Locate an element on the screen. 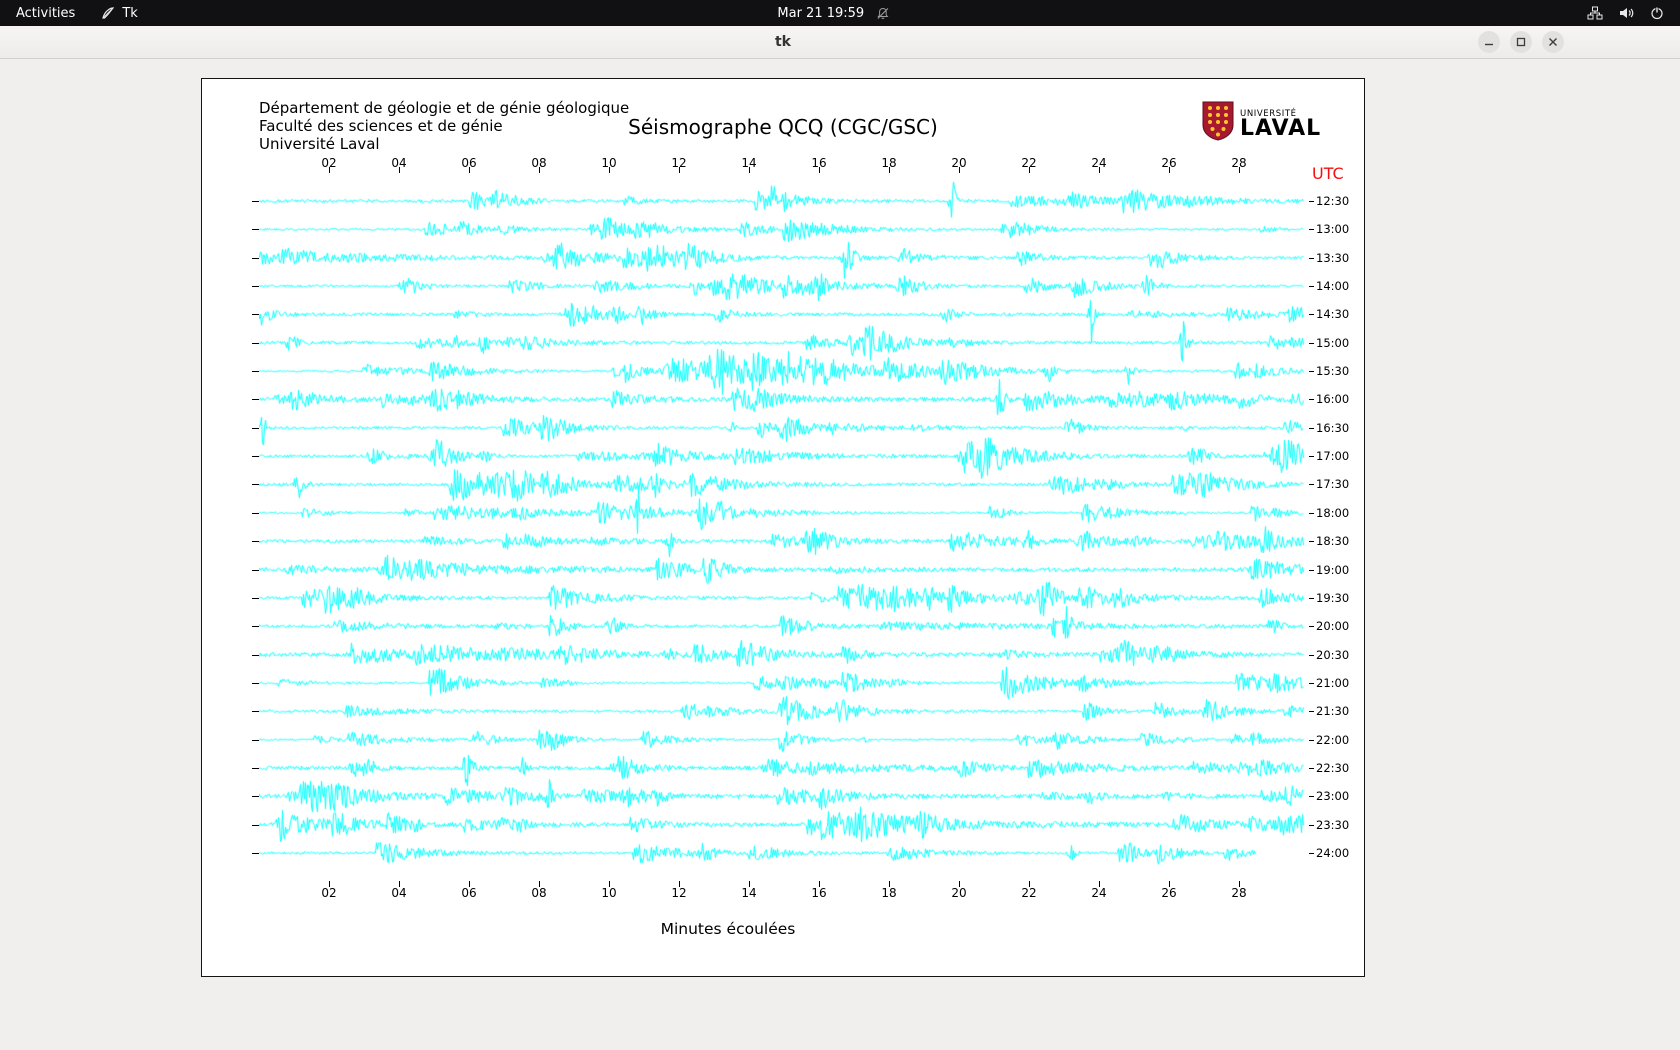 The height and width of the screenshot is (1050, 1680). minimize-button is located at coordinates (1489, 42).